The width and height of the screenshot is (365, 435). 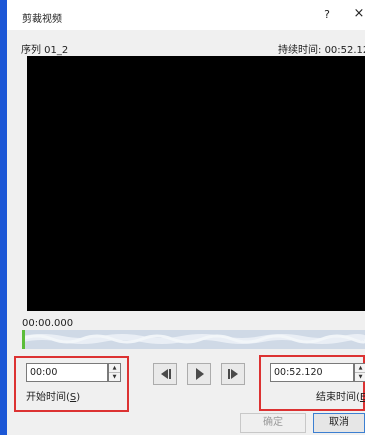 I want to click on play-button, so click(x=199, y=374).